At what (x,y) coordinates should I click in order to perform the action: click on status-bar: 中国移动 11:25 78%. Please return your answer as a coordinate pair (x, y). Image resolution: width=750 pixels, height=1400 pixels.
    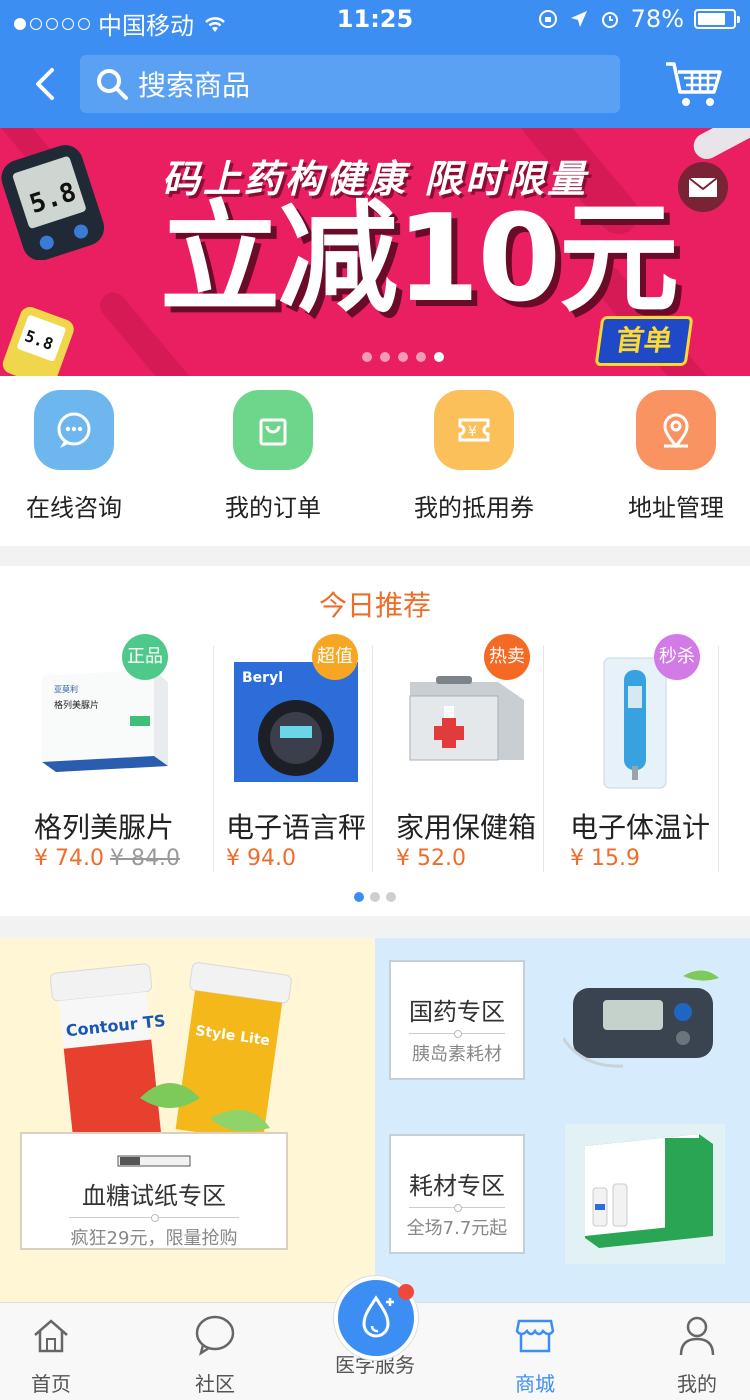
    Looking at the image, I should click on (375, 20).